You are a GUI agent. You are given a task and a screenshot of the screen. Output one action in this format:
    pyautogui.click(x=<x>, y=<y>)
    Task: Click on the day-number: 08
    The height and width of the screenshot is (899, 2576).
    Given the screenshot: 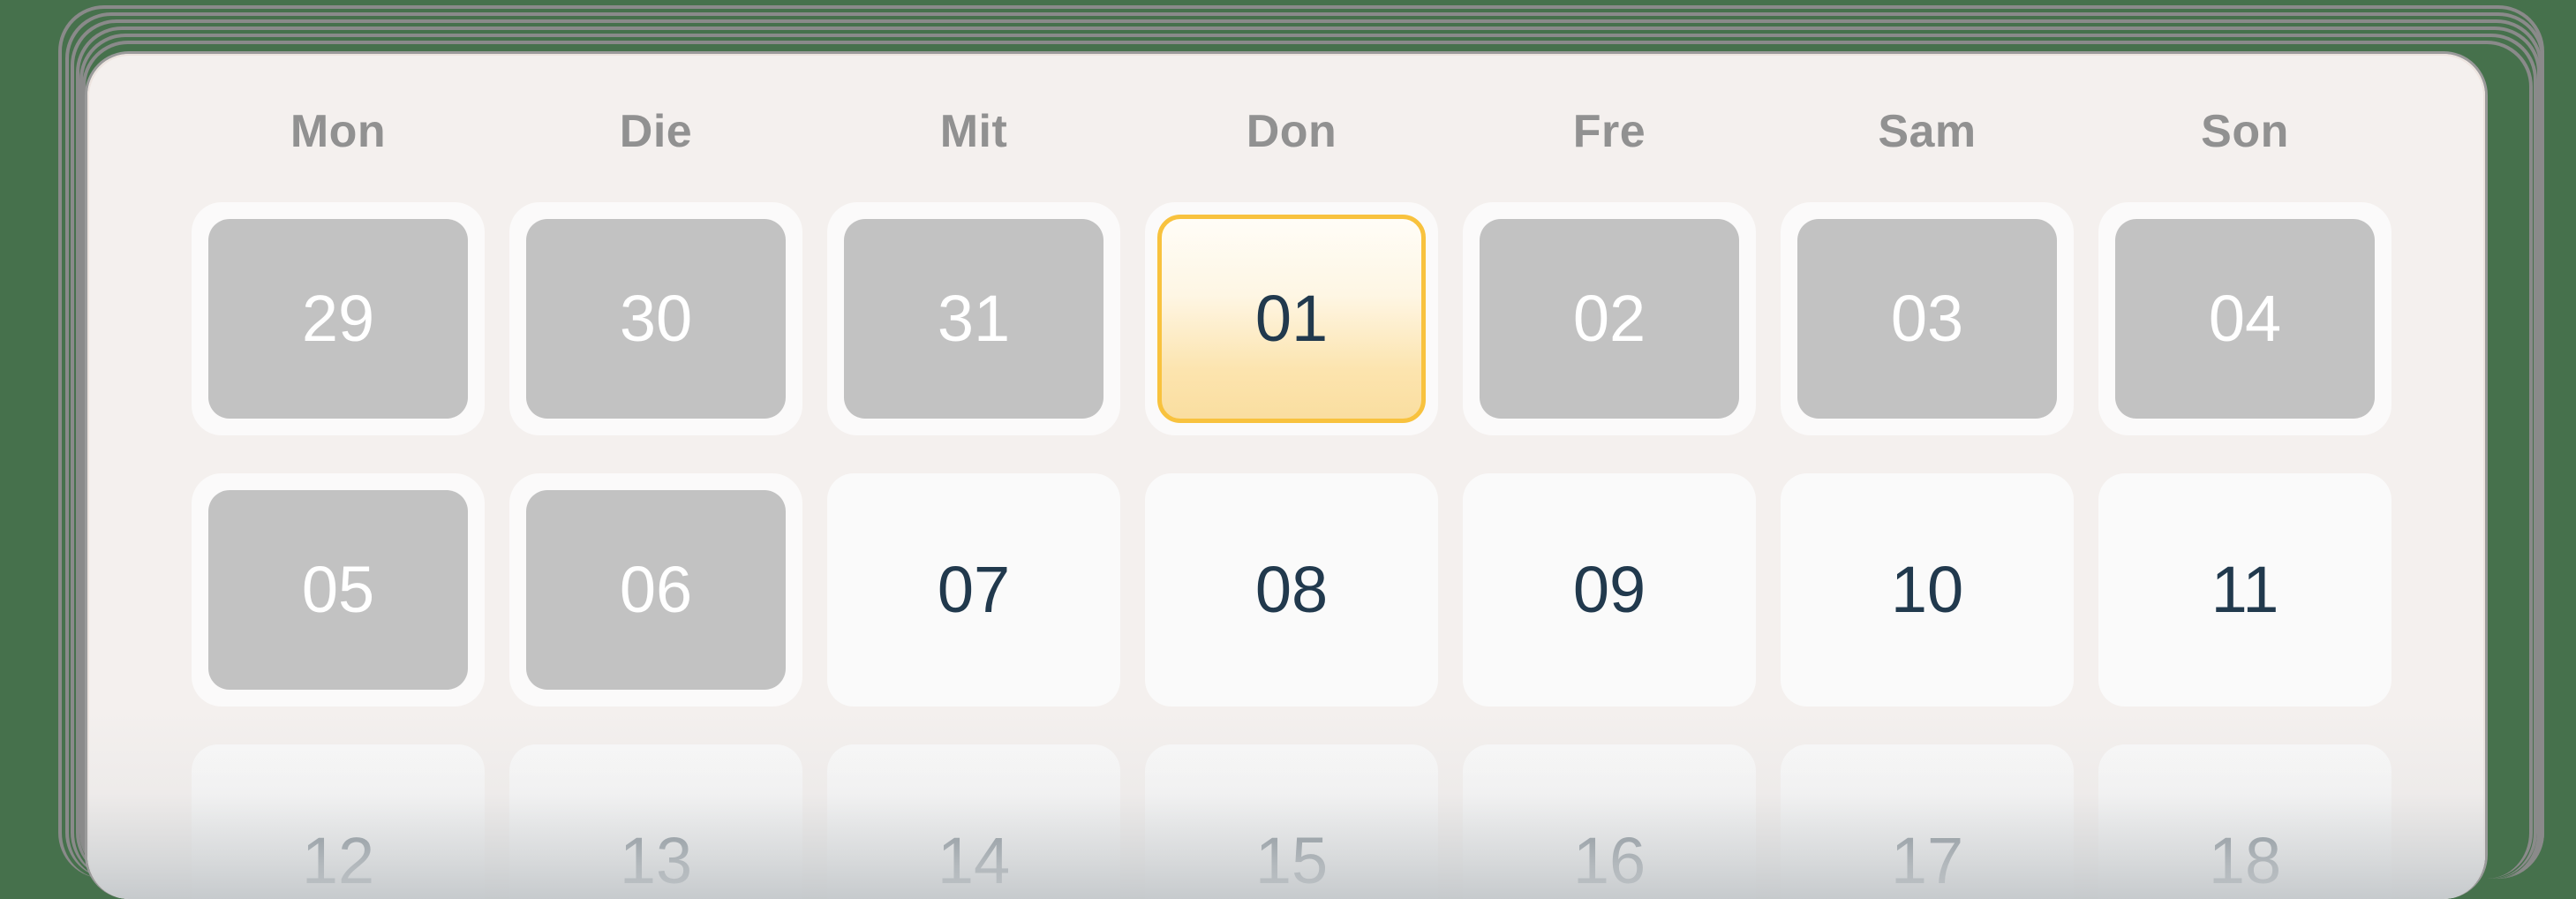 What is the action you would take?
    pyautogui.click(x=1291, y=589)
    